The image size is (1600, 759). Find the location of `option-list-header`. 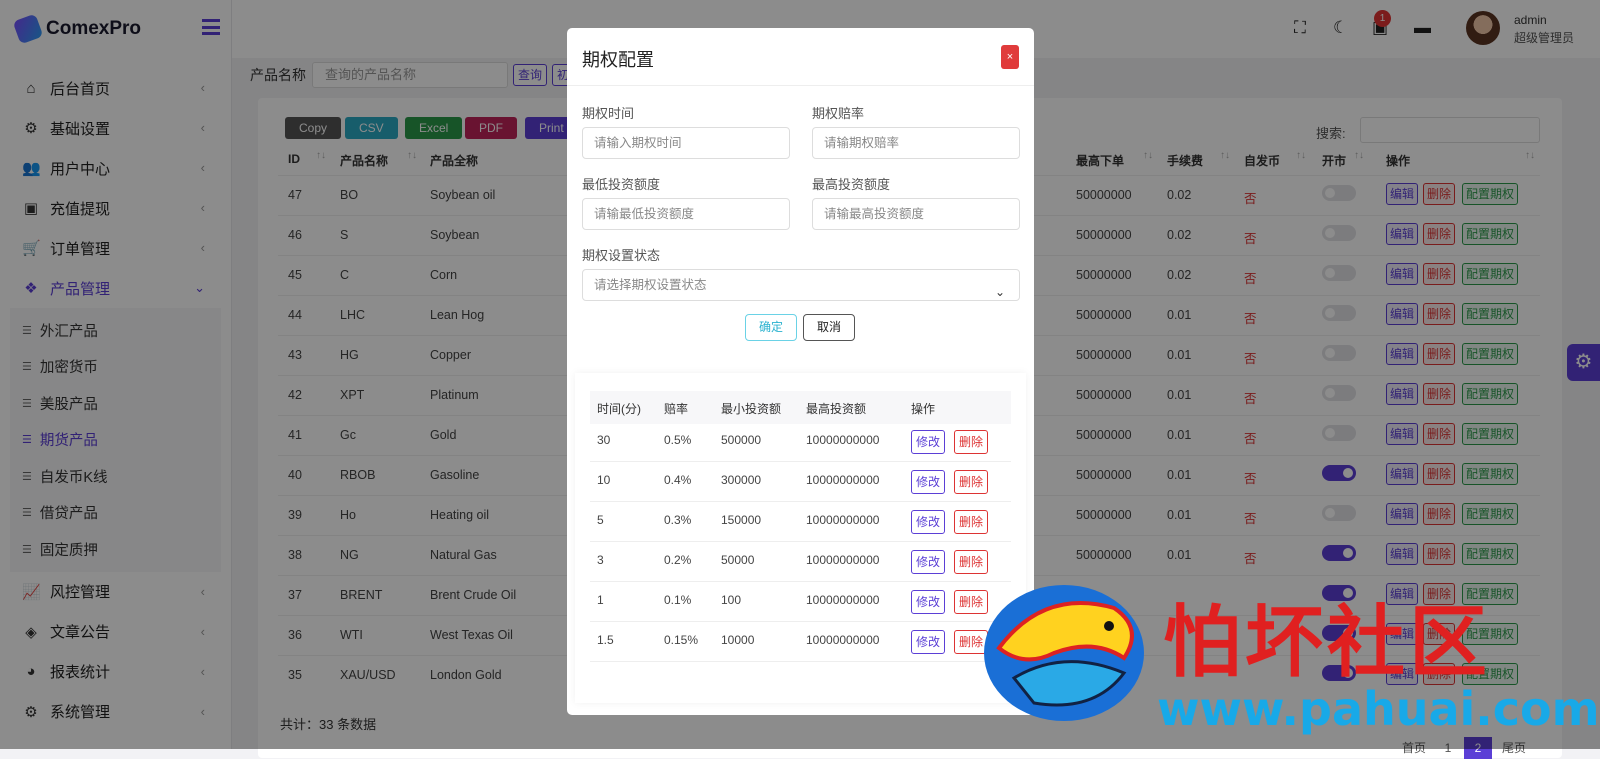

option-list-header is located at coordinates (800, 407).